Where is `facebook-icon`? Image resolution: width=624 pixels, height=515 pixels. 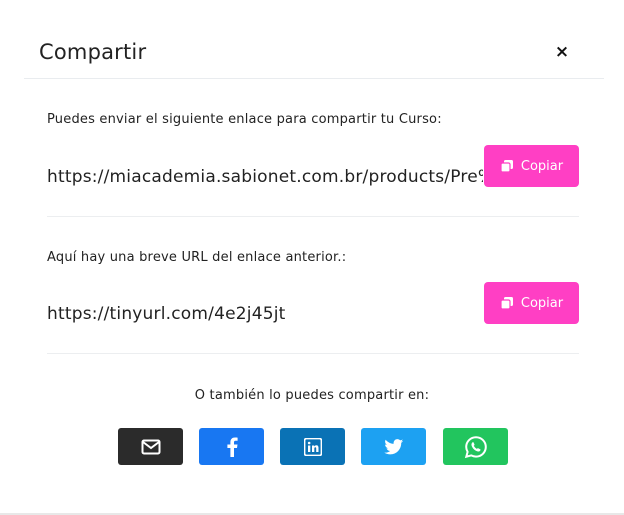 facebook-icon is located at coordinates (232, 446).